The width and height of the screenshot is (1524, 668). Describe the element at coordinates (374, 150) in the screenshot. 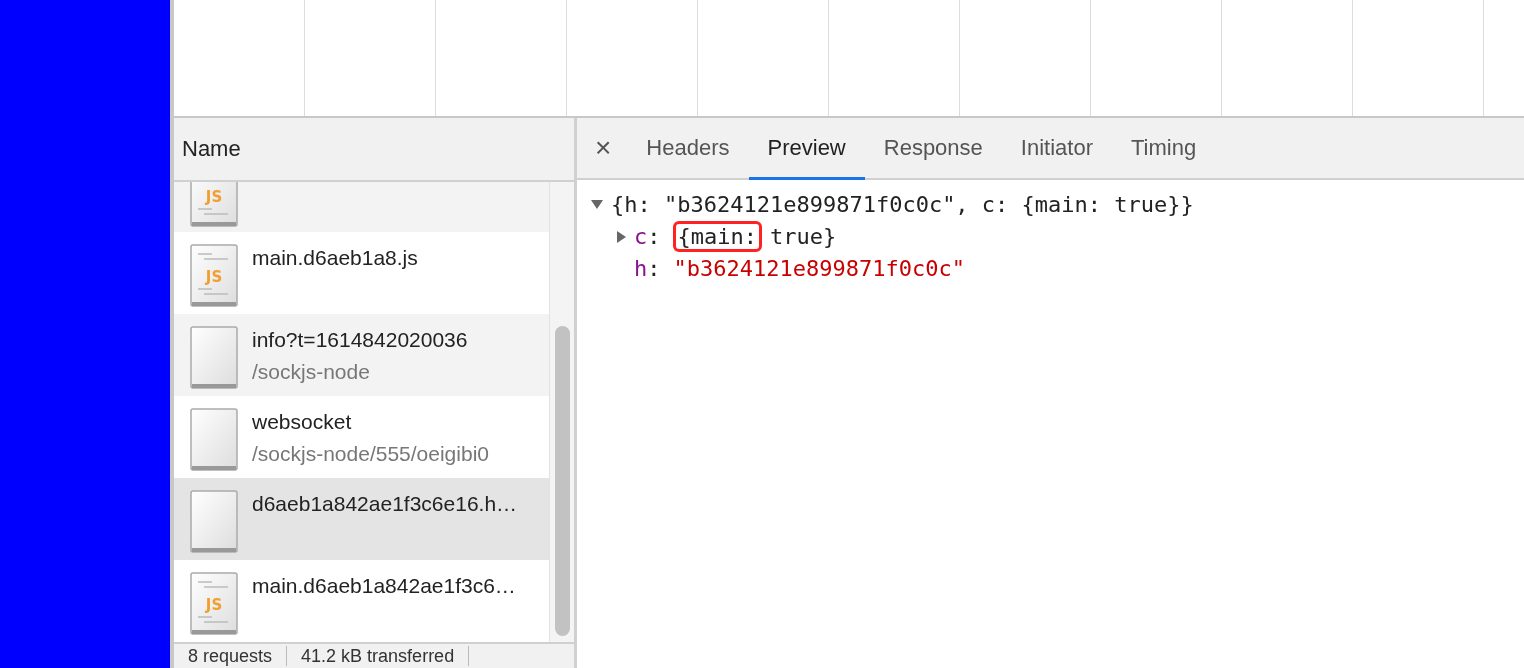

I see `name-column-header: Name` at that location.